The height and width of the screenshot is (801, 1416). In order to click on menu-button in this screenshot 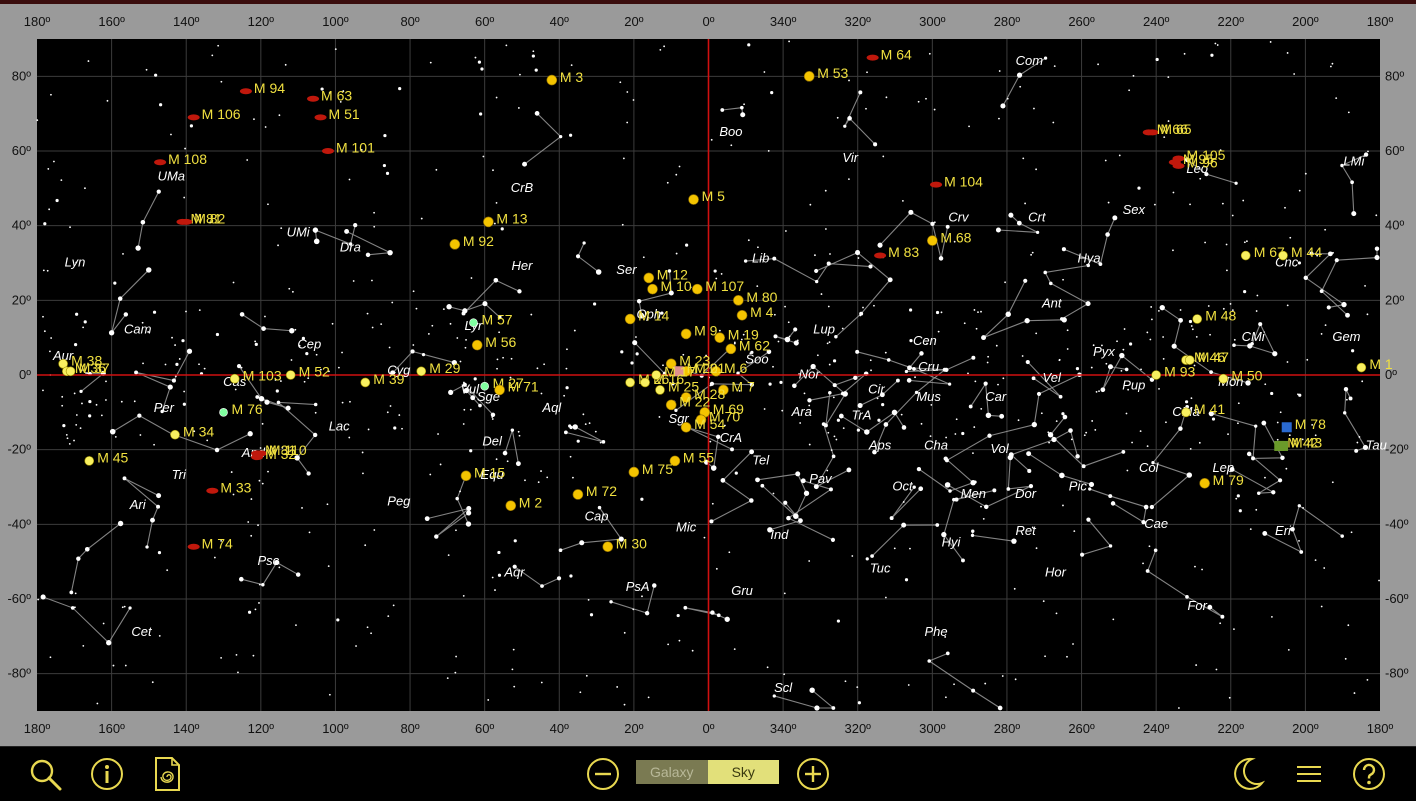, I will do `click(1309, 774)`.